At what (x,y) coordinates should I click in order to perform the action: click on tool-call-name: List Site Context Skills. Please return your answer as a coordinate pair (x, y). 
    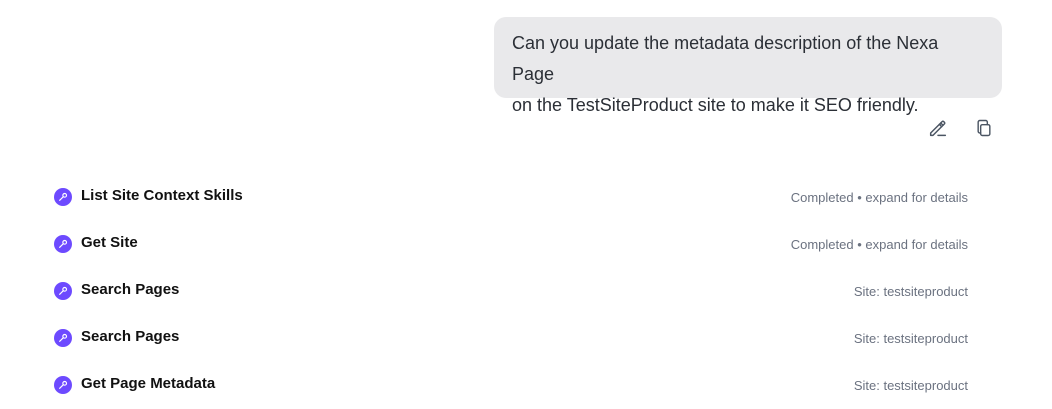
    Looking at the image, I should click on (162, 195).